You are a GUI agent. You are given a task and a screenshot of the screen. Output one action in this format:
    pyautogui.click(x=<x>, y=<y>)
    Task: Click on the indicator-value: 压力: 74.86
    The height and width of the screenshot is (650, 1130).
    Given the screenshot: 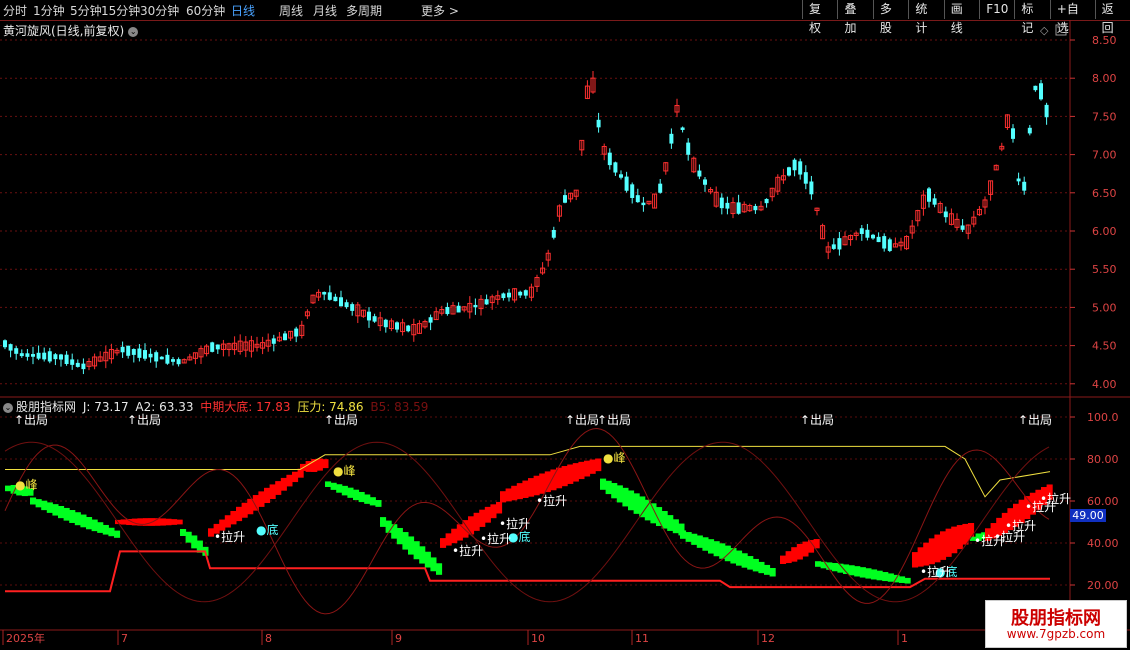 What is the action you would take?
    pyautogui.click(x=328, y=407)
    